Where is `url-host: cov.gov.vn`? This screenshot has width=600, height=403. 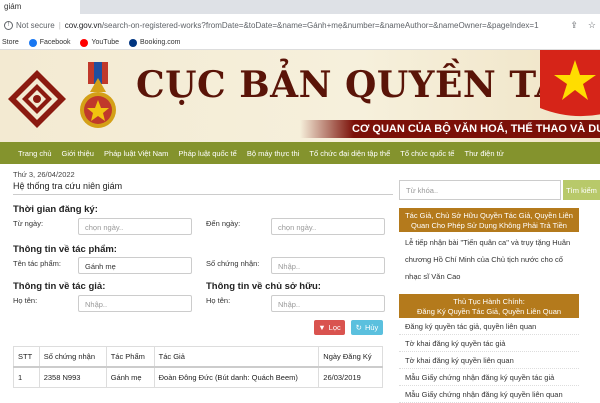
url-host: cov.gov.vn is located at coordinates (83, 25).